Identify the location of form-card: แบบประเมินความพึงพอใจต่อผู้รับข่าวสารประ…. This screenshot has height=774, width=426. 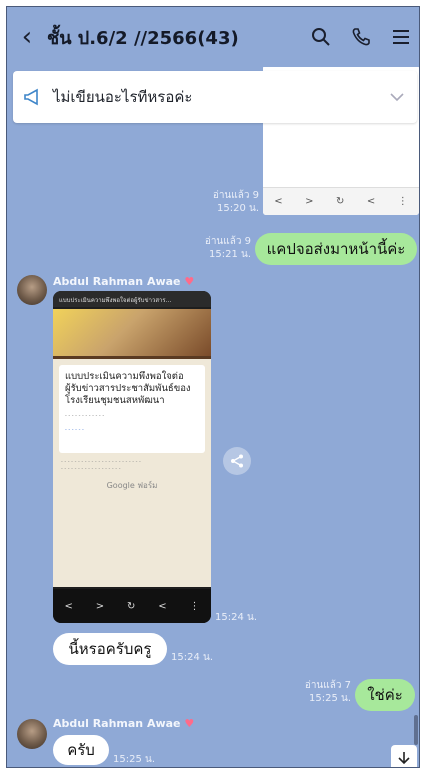
(132, 409).